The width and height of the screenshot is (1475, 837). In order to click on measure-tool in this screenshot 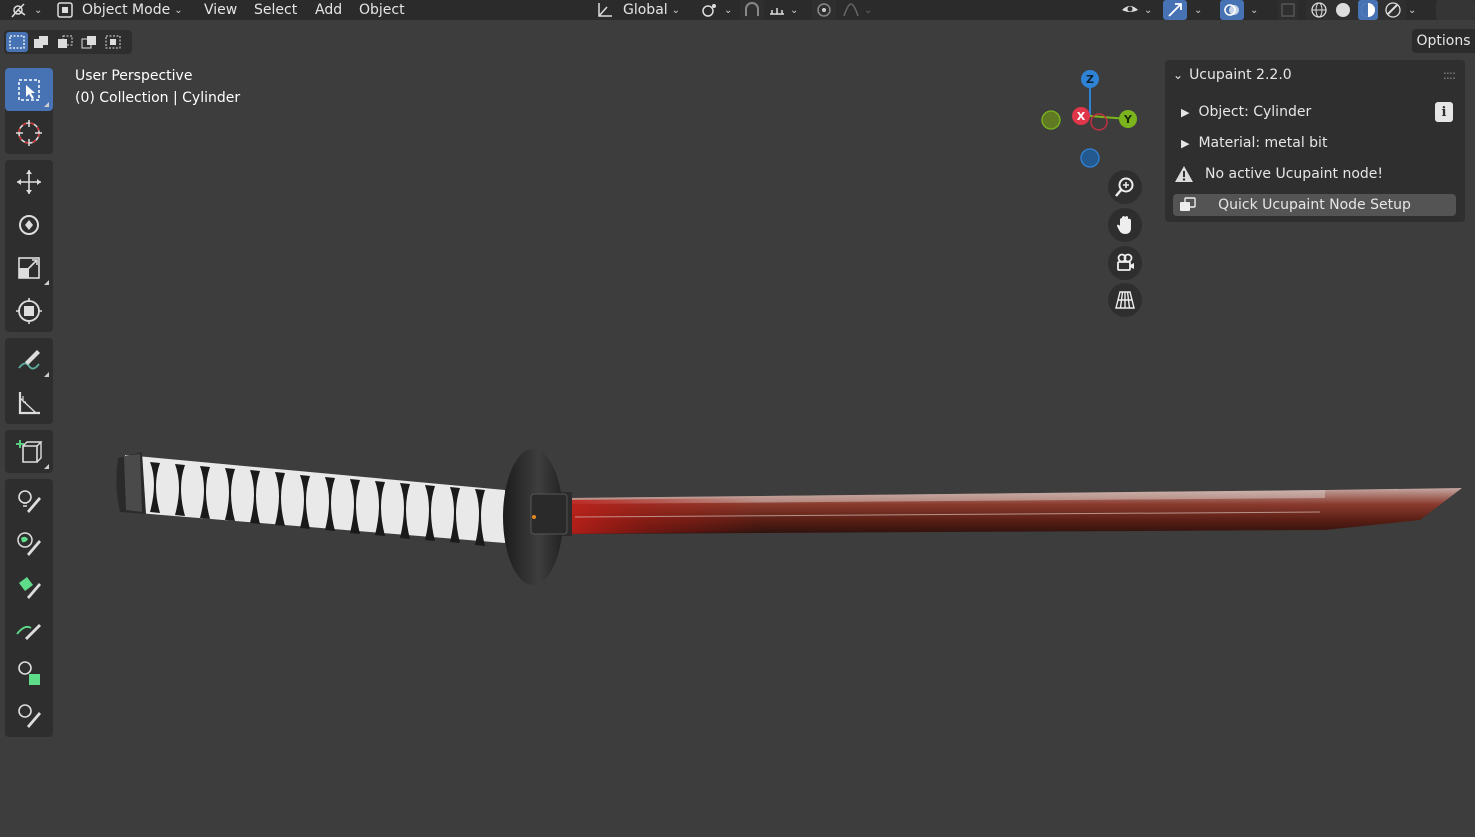, I will do `click(29, 402)`.